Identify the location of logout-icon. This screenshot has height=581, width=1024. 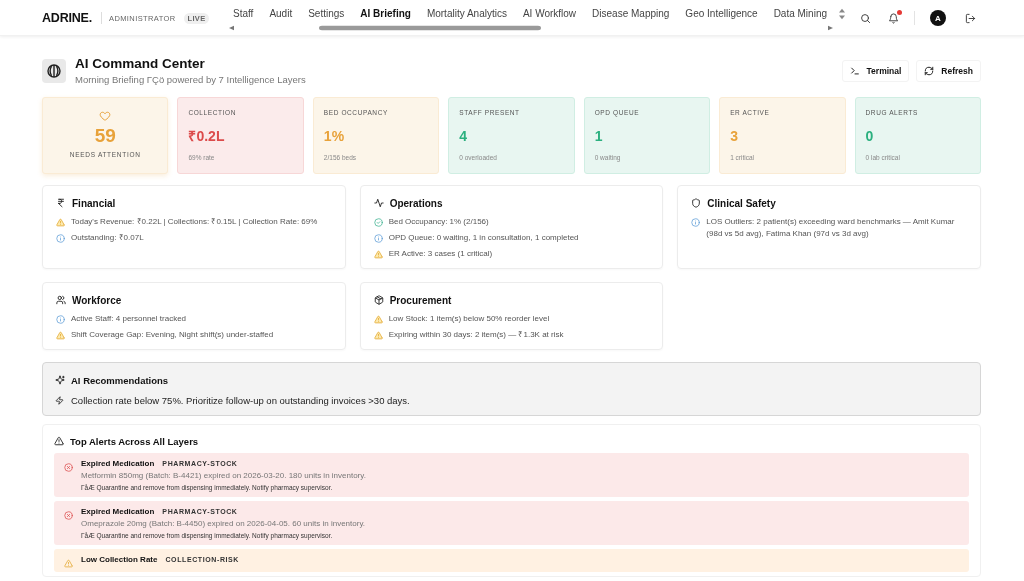
(970, 18).